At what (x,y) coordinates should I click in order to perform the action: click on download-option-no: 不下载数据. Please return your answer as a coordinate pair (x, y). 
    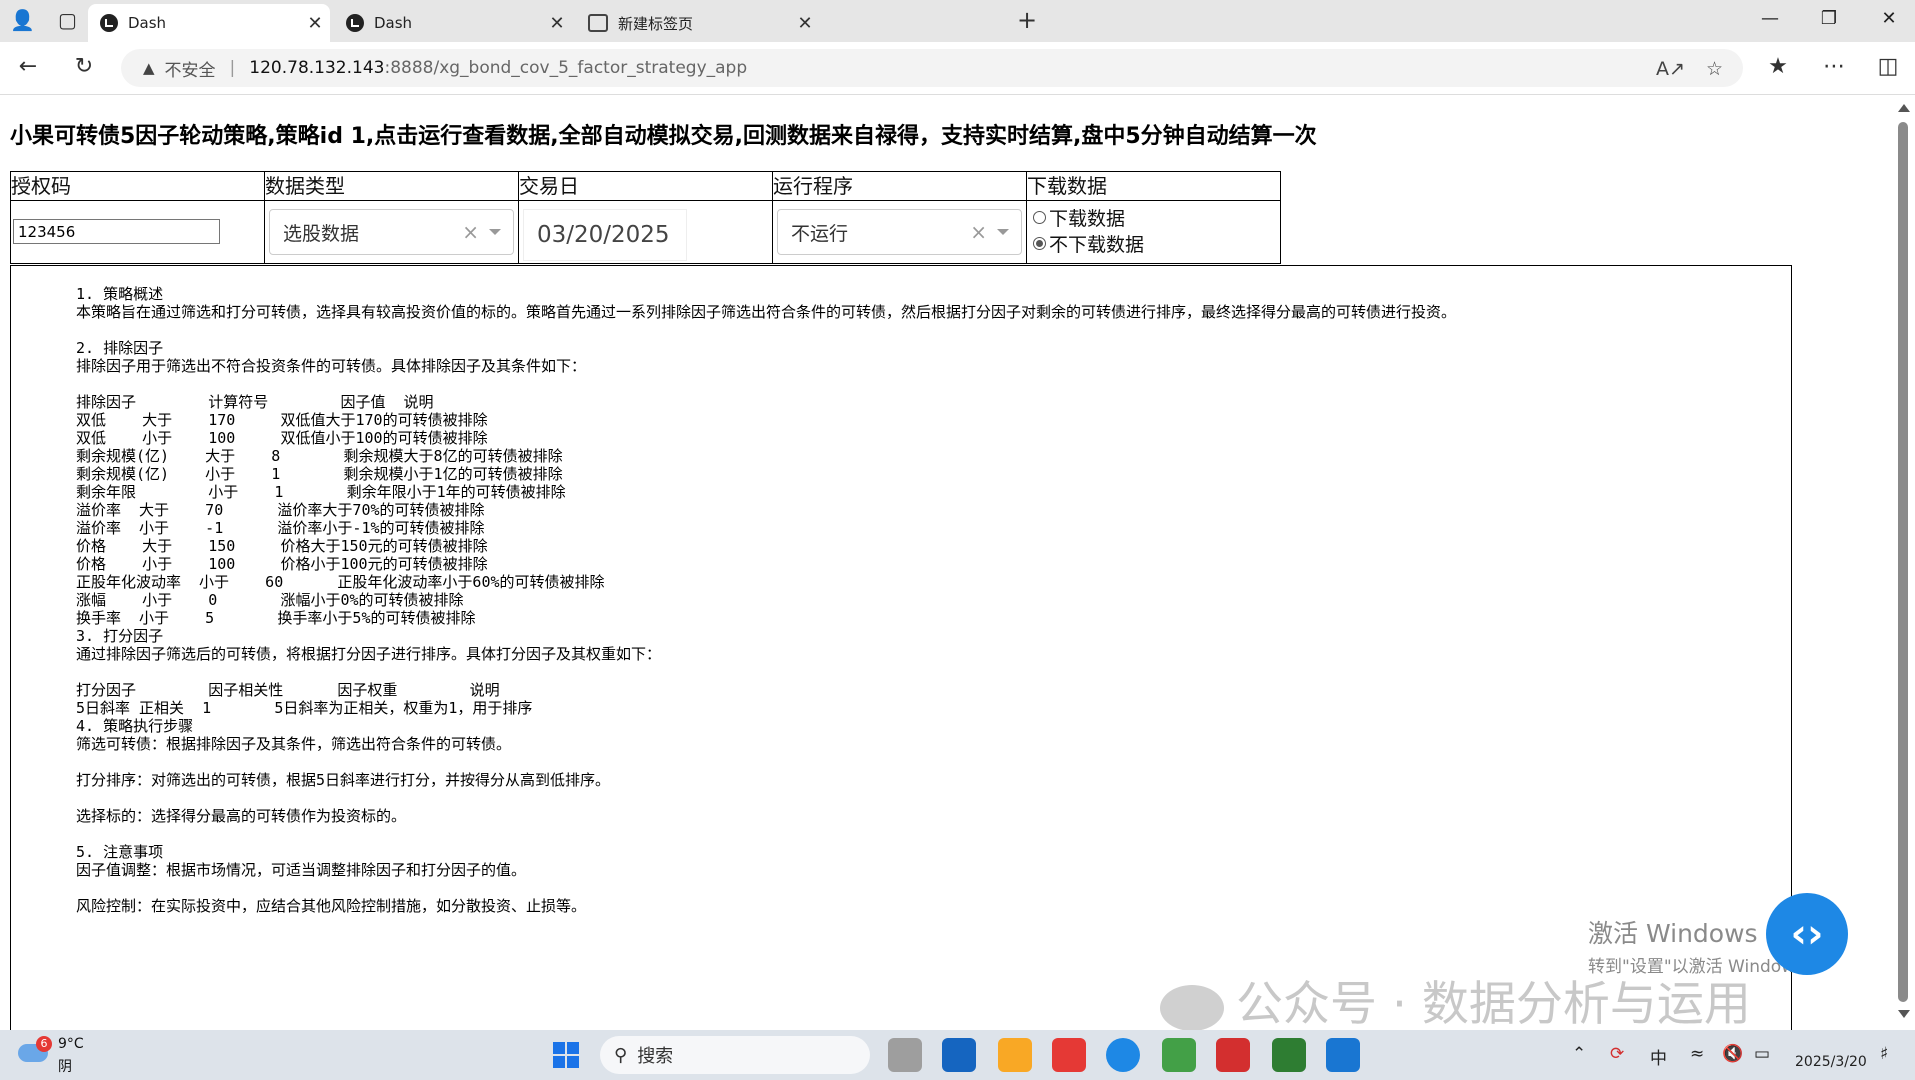
    Looking at the image, I should click on (1156, 243).